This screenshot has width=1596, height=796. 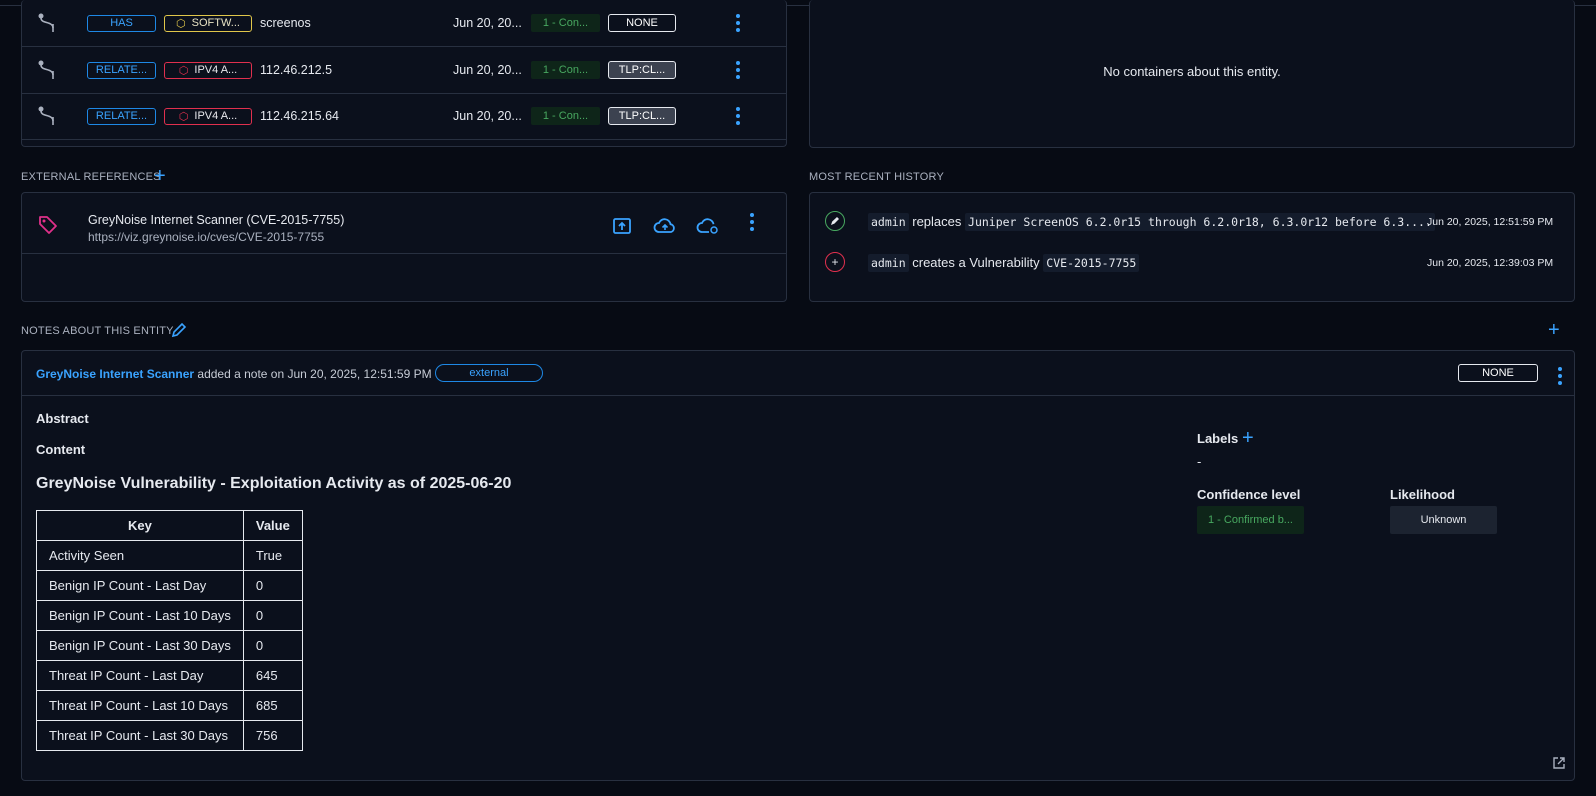 I want to click on confidence-title: Confidence level, so click(x=1249, y=494).